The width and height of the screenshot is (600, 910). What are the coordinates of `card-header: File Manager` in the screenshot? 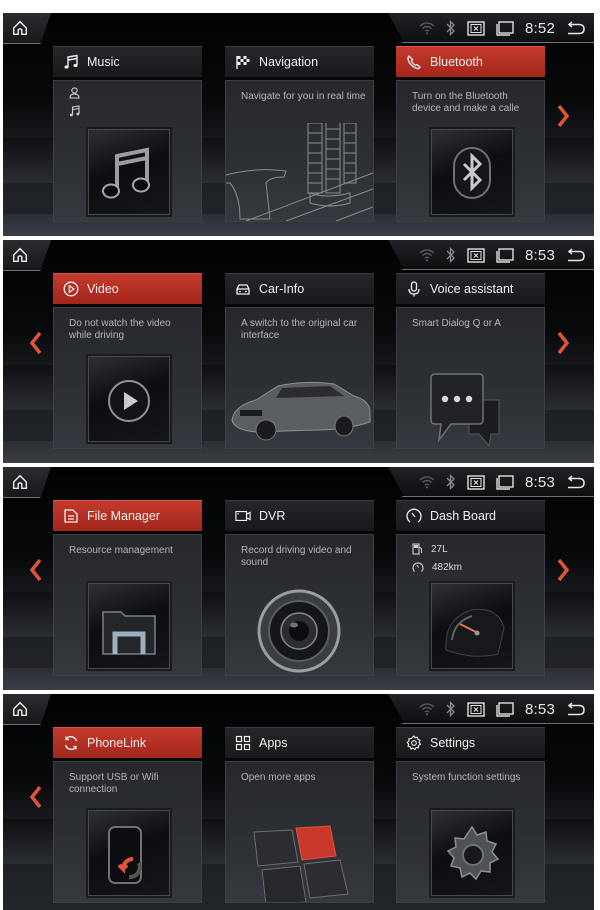 It's located at (127, 515).